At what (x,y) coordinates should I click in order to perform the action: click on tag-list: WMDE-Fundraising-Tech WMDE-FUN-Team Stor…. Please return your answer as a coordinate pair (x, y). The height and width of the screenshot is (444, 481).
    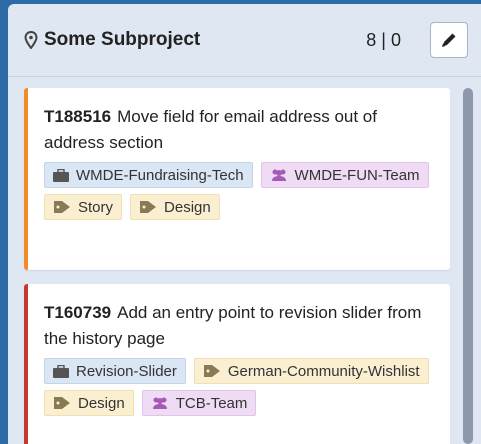
    Looking at the image, I should click on (239, 191).